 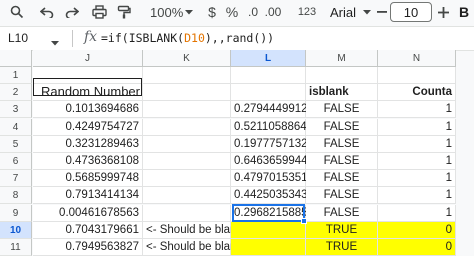 I want to click on cell-l1, so click(x=268, y=75).